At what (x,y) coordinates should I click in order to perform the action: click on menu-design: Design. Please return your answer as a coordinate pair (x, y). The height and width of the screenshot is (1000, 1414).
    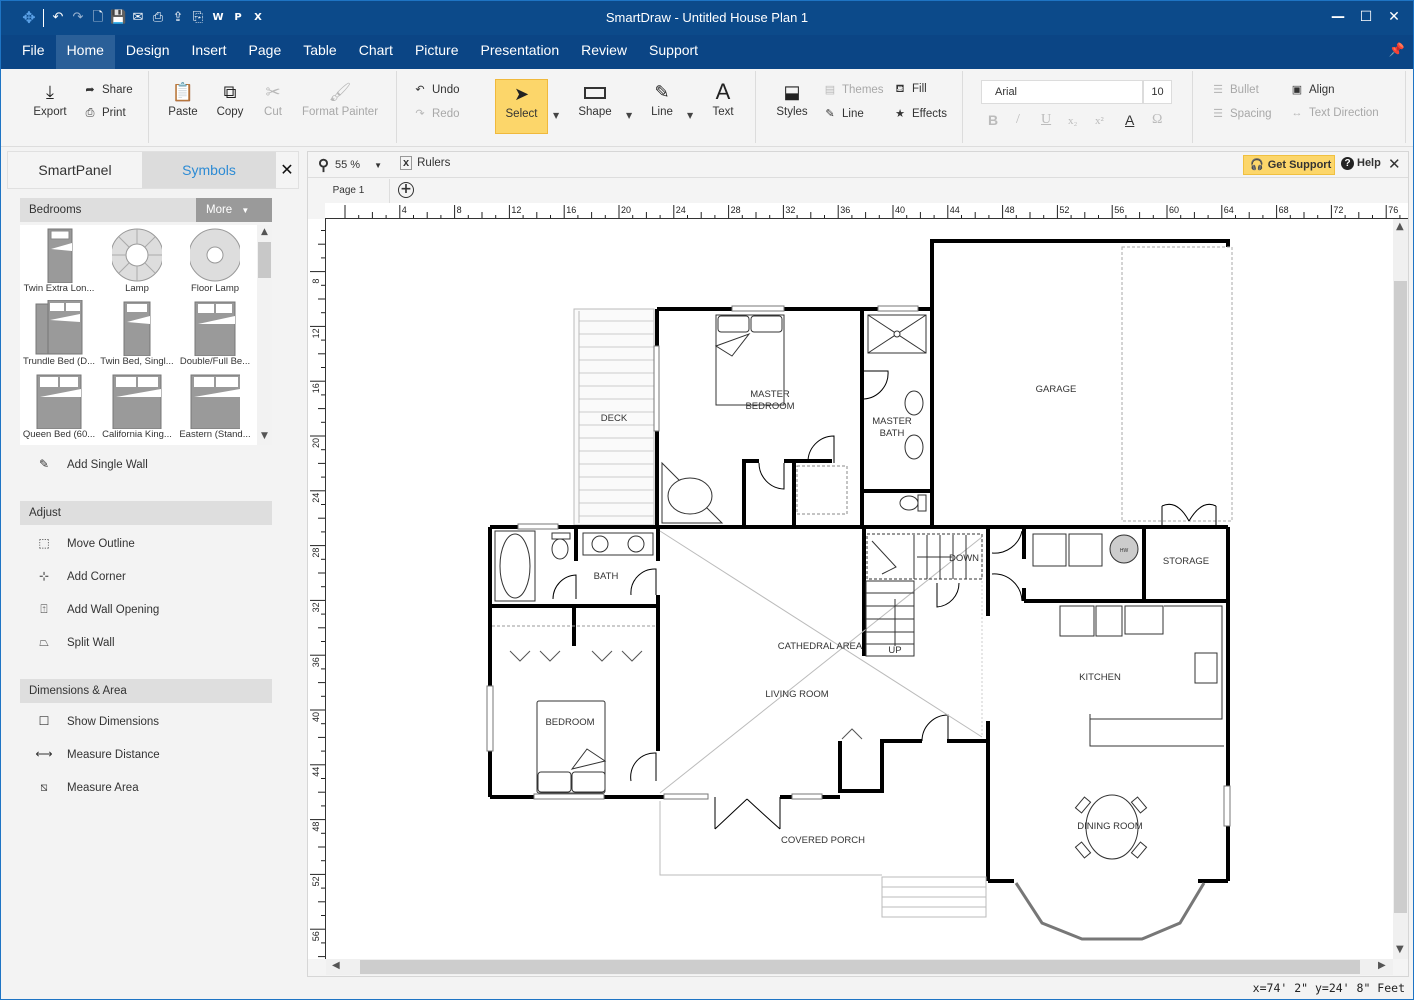
    Looking at the image, I should click on (148, 52).